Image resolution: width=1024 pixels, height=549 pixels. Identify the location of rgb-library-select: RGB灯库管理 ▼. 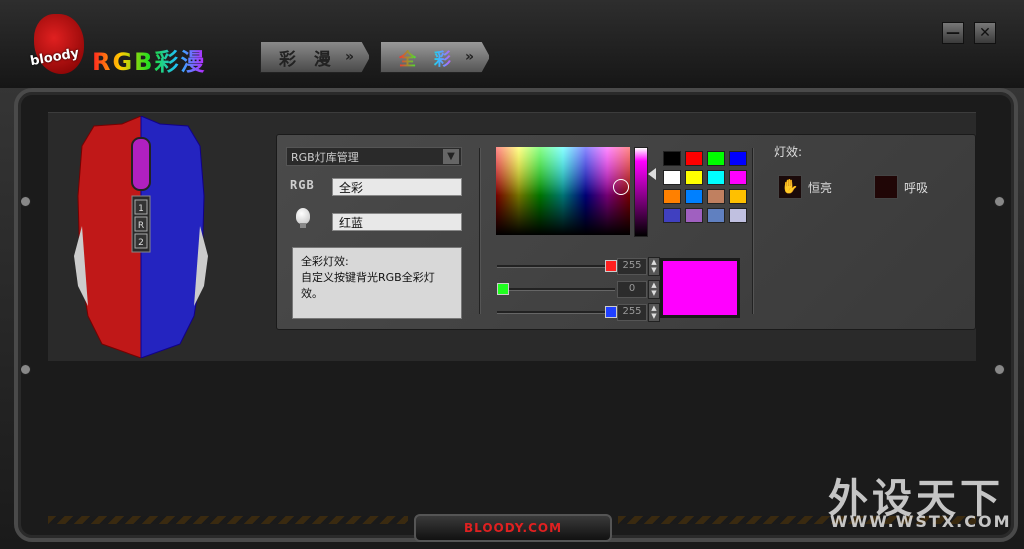
(374, 156).